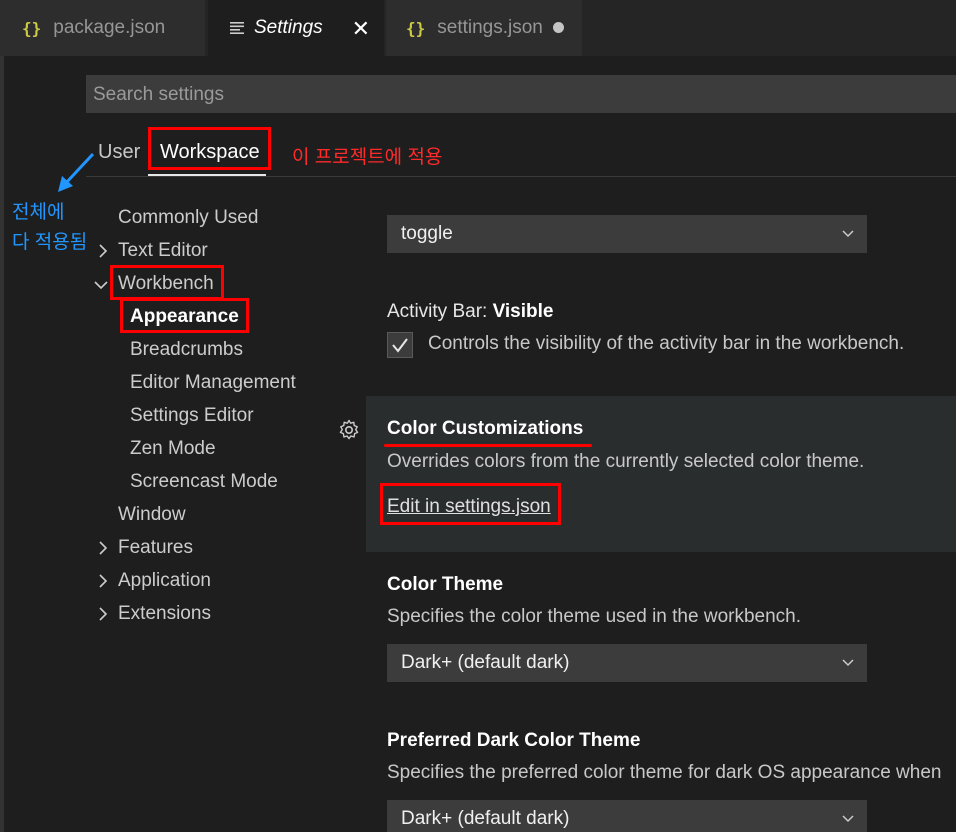 The image size is (956, 832). Describe the element at coordinates (558, 27) in the screenshot. I see `unsaved-dot-icon` at that location.